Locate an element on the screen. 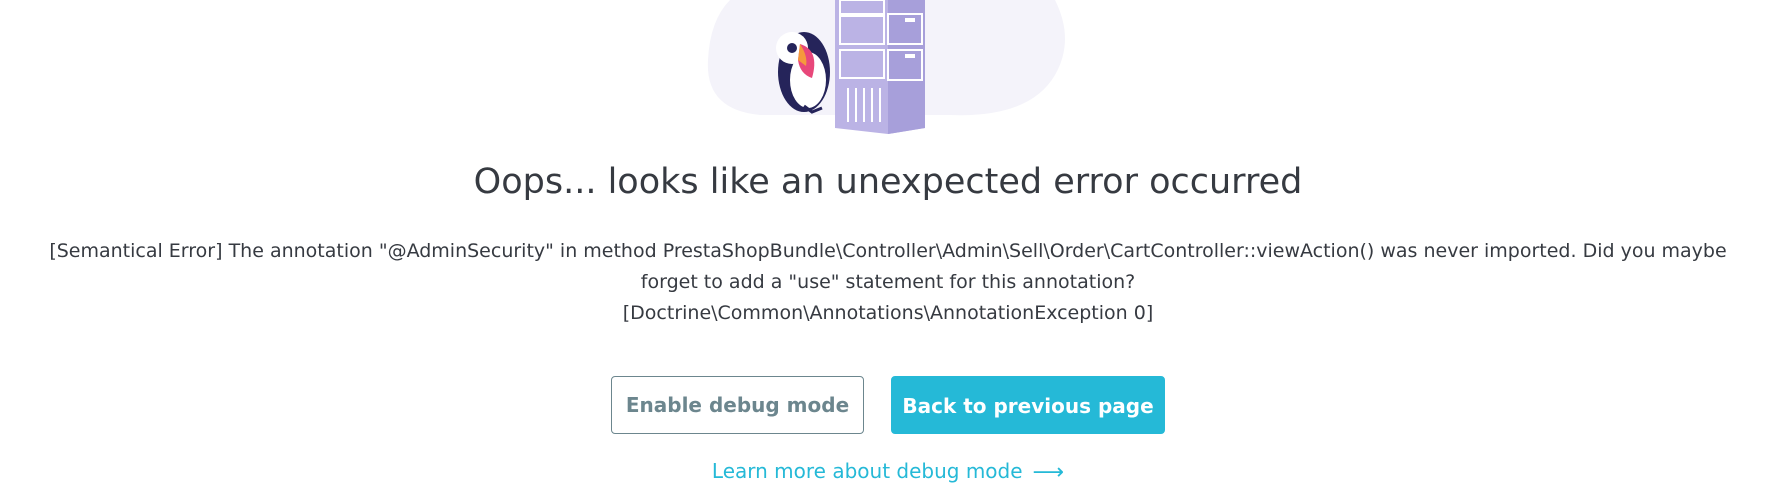  puffin-with-server-icon is located at coordinates (886, 67).